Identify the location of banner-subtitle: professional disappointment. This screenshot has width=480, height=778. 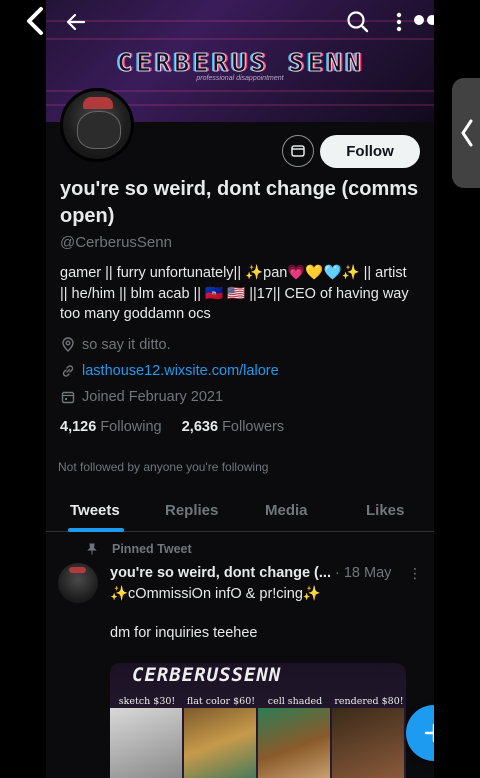
(240, 78).